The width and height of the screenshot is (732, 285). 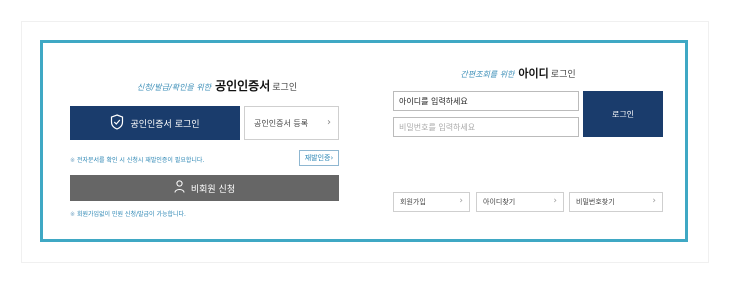 What do you see at coordinates (437, 127) in the screenshot?
I see `password-input-placeholder: 비밀번호를 입력하세요` at bounding box center [437, 127].